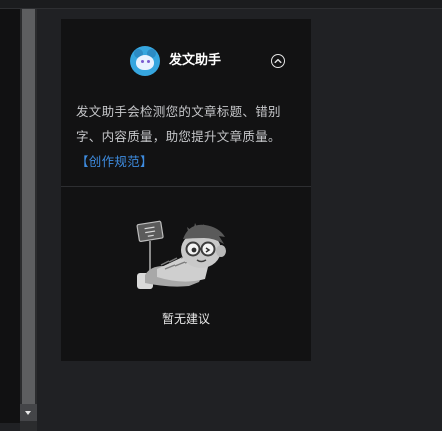 Image resolution: width=442 pixels, height=431 pixels. Describe the element at coordinates (185, 319) in the screenshot. I see `empty-state-text: 暂无建议` at that location.